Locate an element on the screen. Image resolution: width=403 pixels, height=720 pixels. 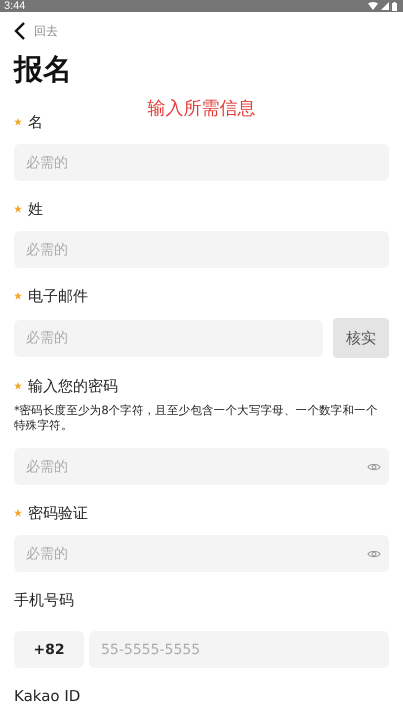
field-label: 手机号码 is located at coordinates (44, 600).